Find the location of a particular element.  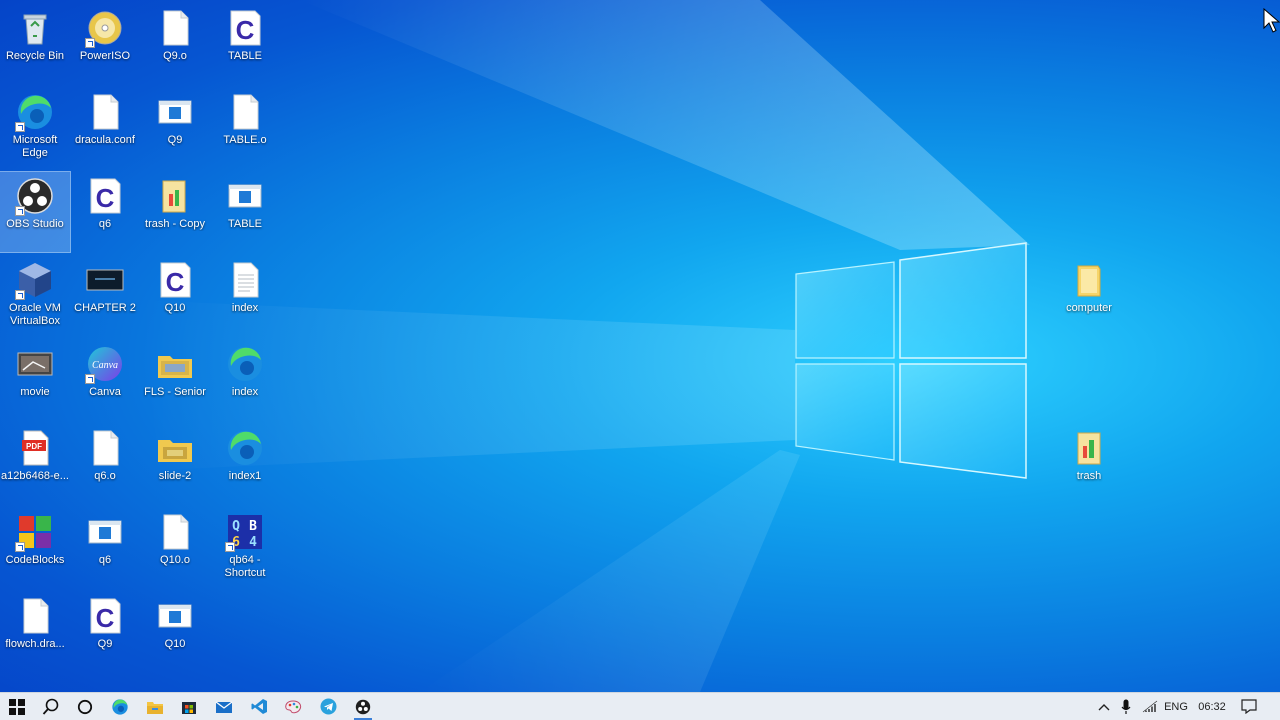

desktop-icon-movie: movie is located at coordinates (35, 380).